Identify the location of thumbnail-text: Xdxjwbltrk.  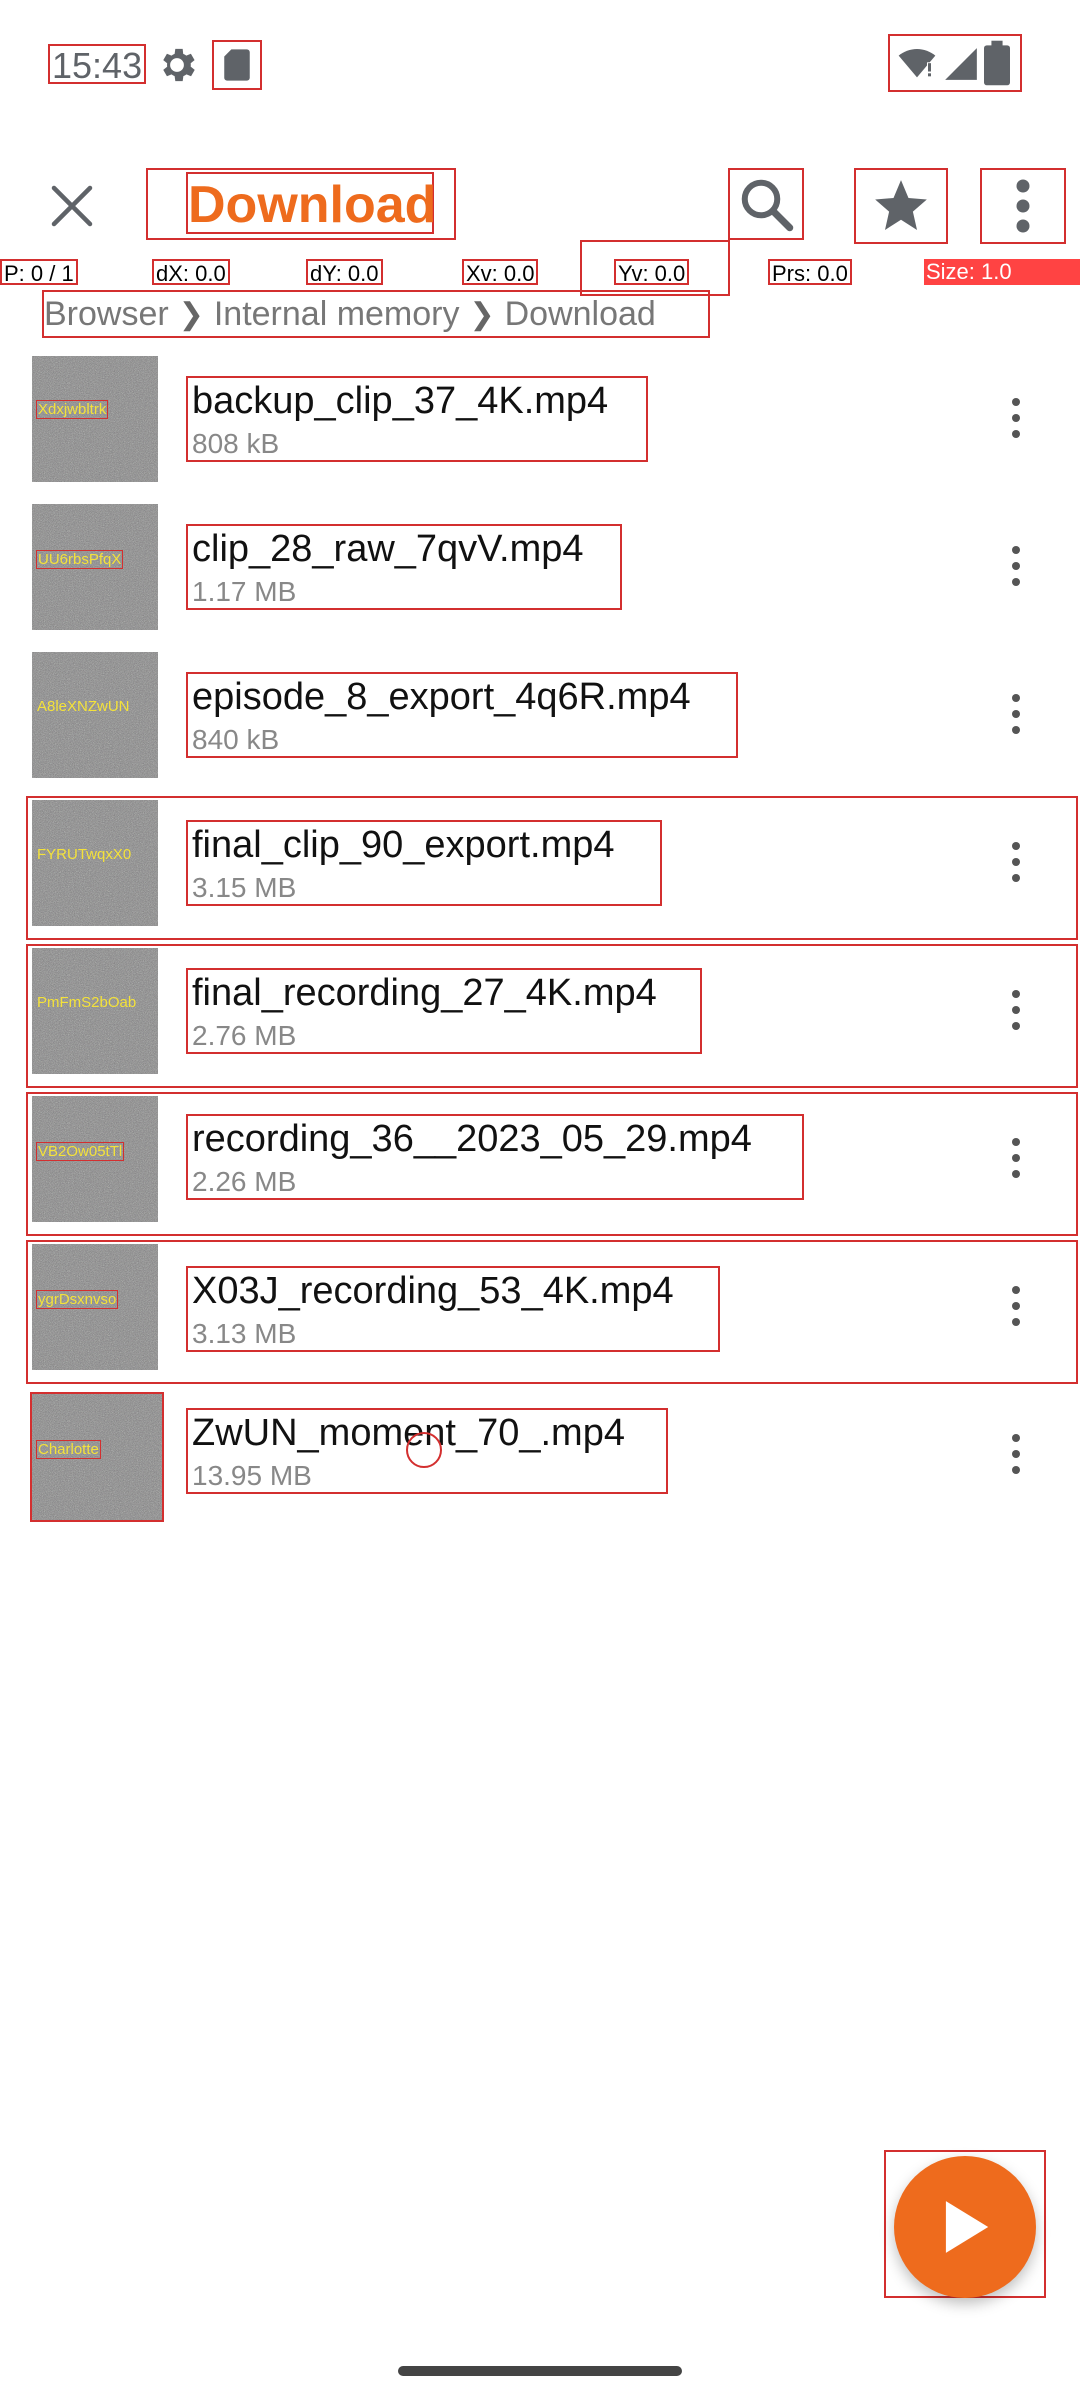
(72, 409).